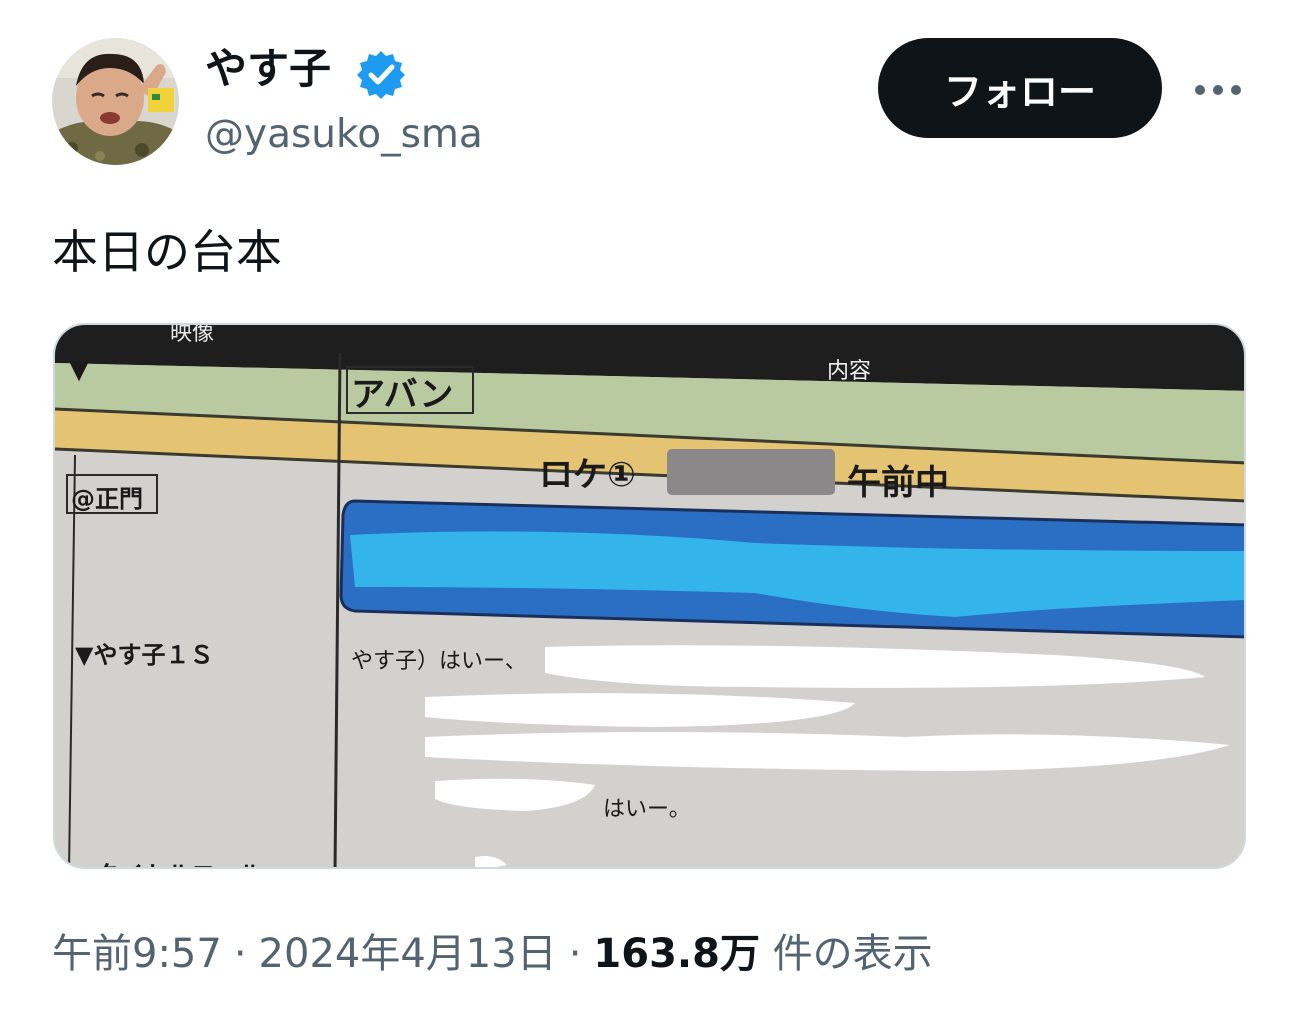  Describe the element at coordinates (167, 252) in the screenshot. I see `tweet-text: 本日の台本` at that location.